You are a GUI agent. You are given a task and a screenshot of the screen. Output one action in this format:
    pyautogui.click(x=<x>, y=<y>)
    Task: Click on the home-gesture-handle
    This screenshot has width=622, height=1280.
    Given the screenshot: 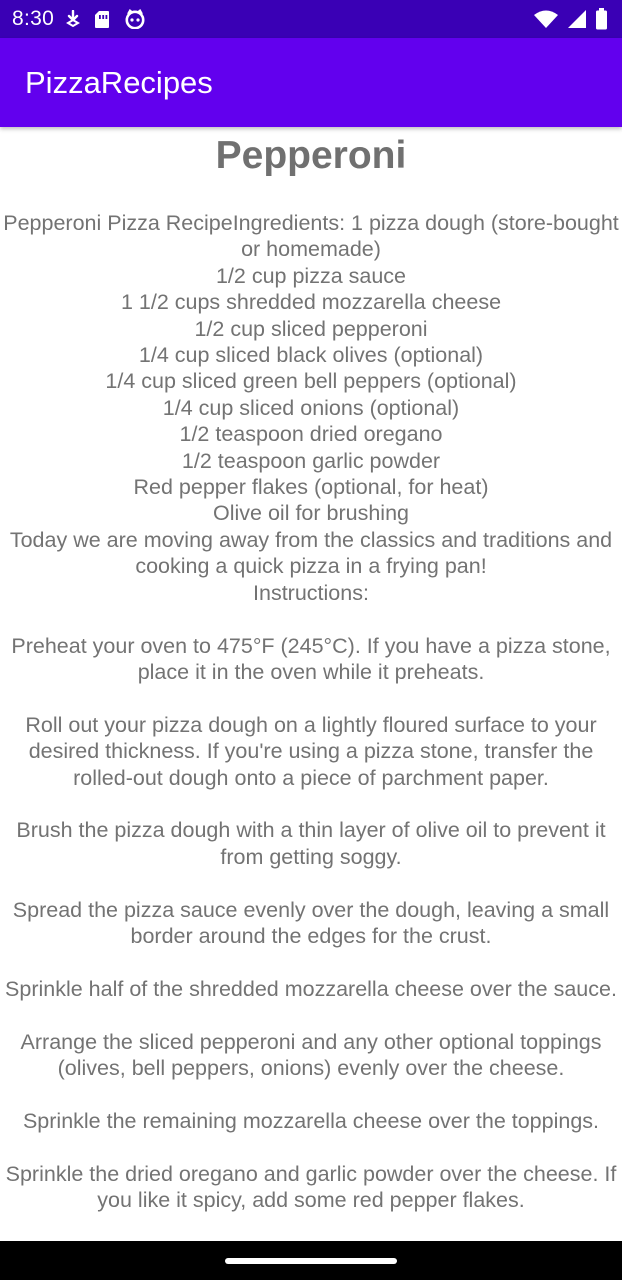 What is the action you would take?
    pyautogui.click(x=311, y=1261)
    